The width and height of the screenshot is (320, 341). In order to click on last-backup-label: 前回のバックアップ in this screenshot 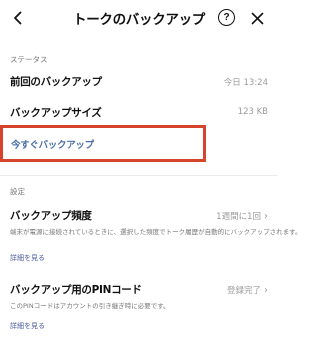, I will do `click(56, 82)`.